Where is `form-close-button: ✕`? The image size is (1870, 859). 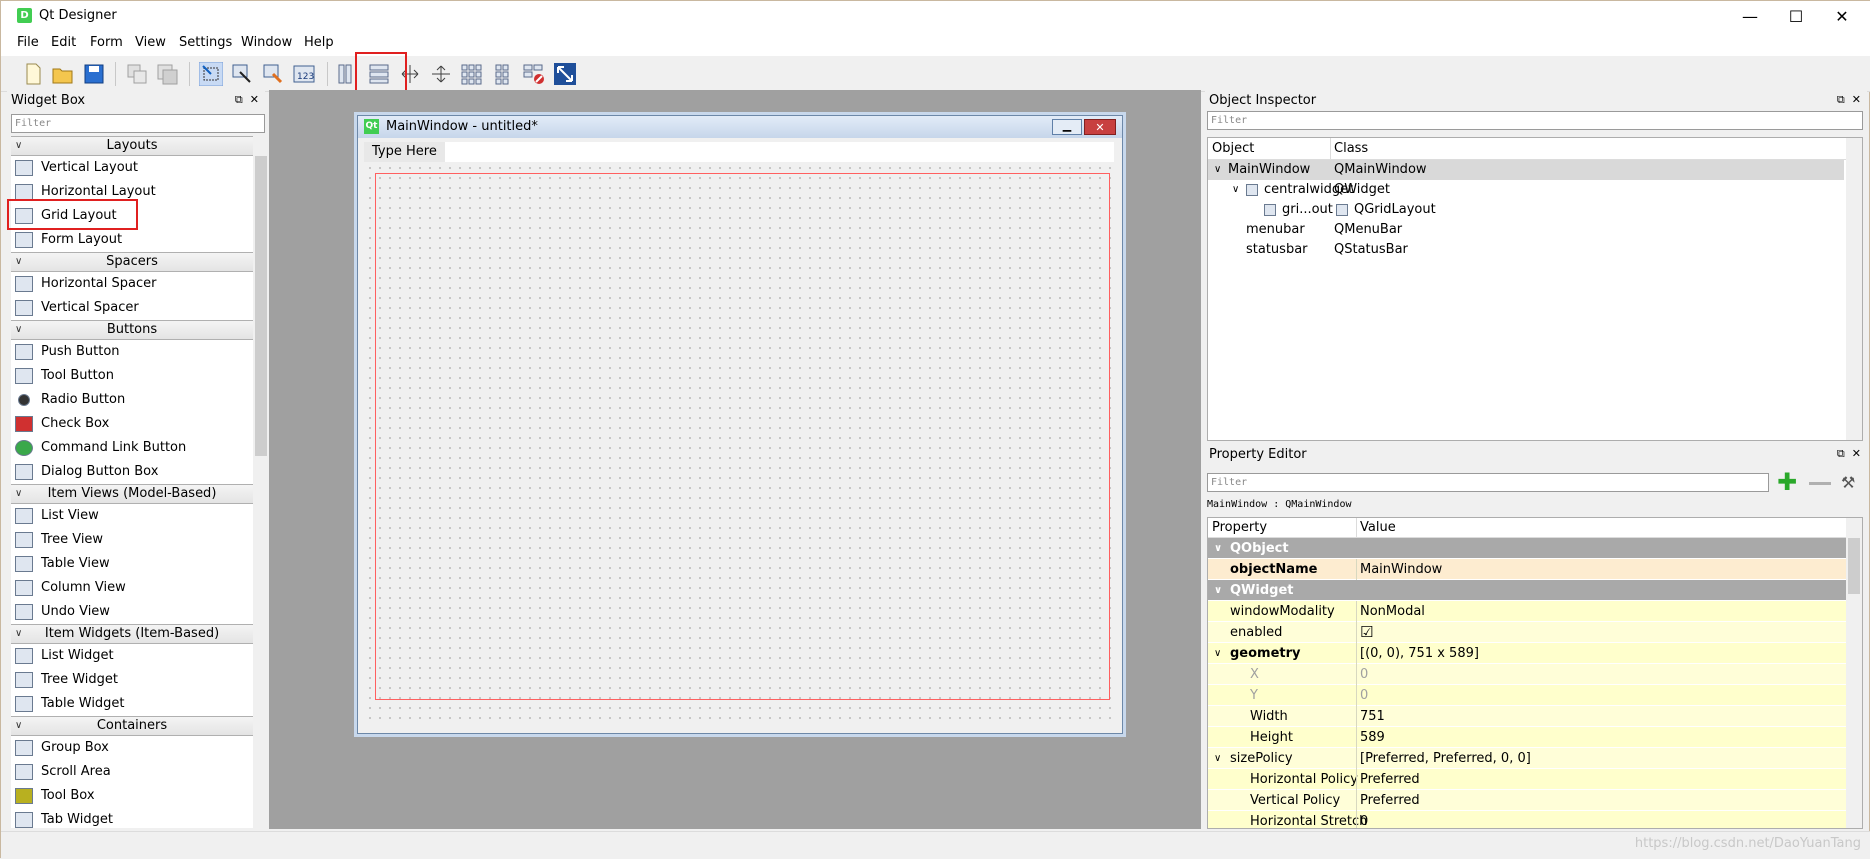 form-close-button: ✕ is located at coordinates (1100, 127).